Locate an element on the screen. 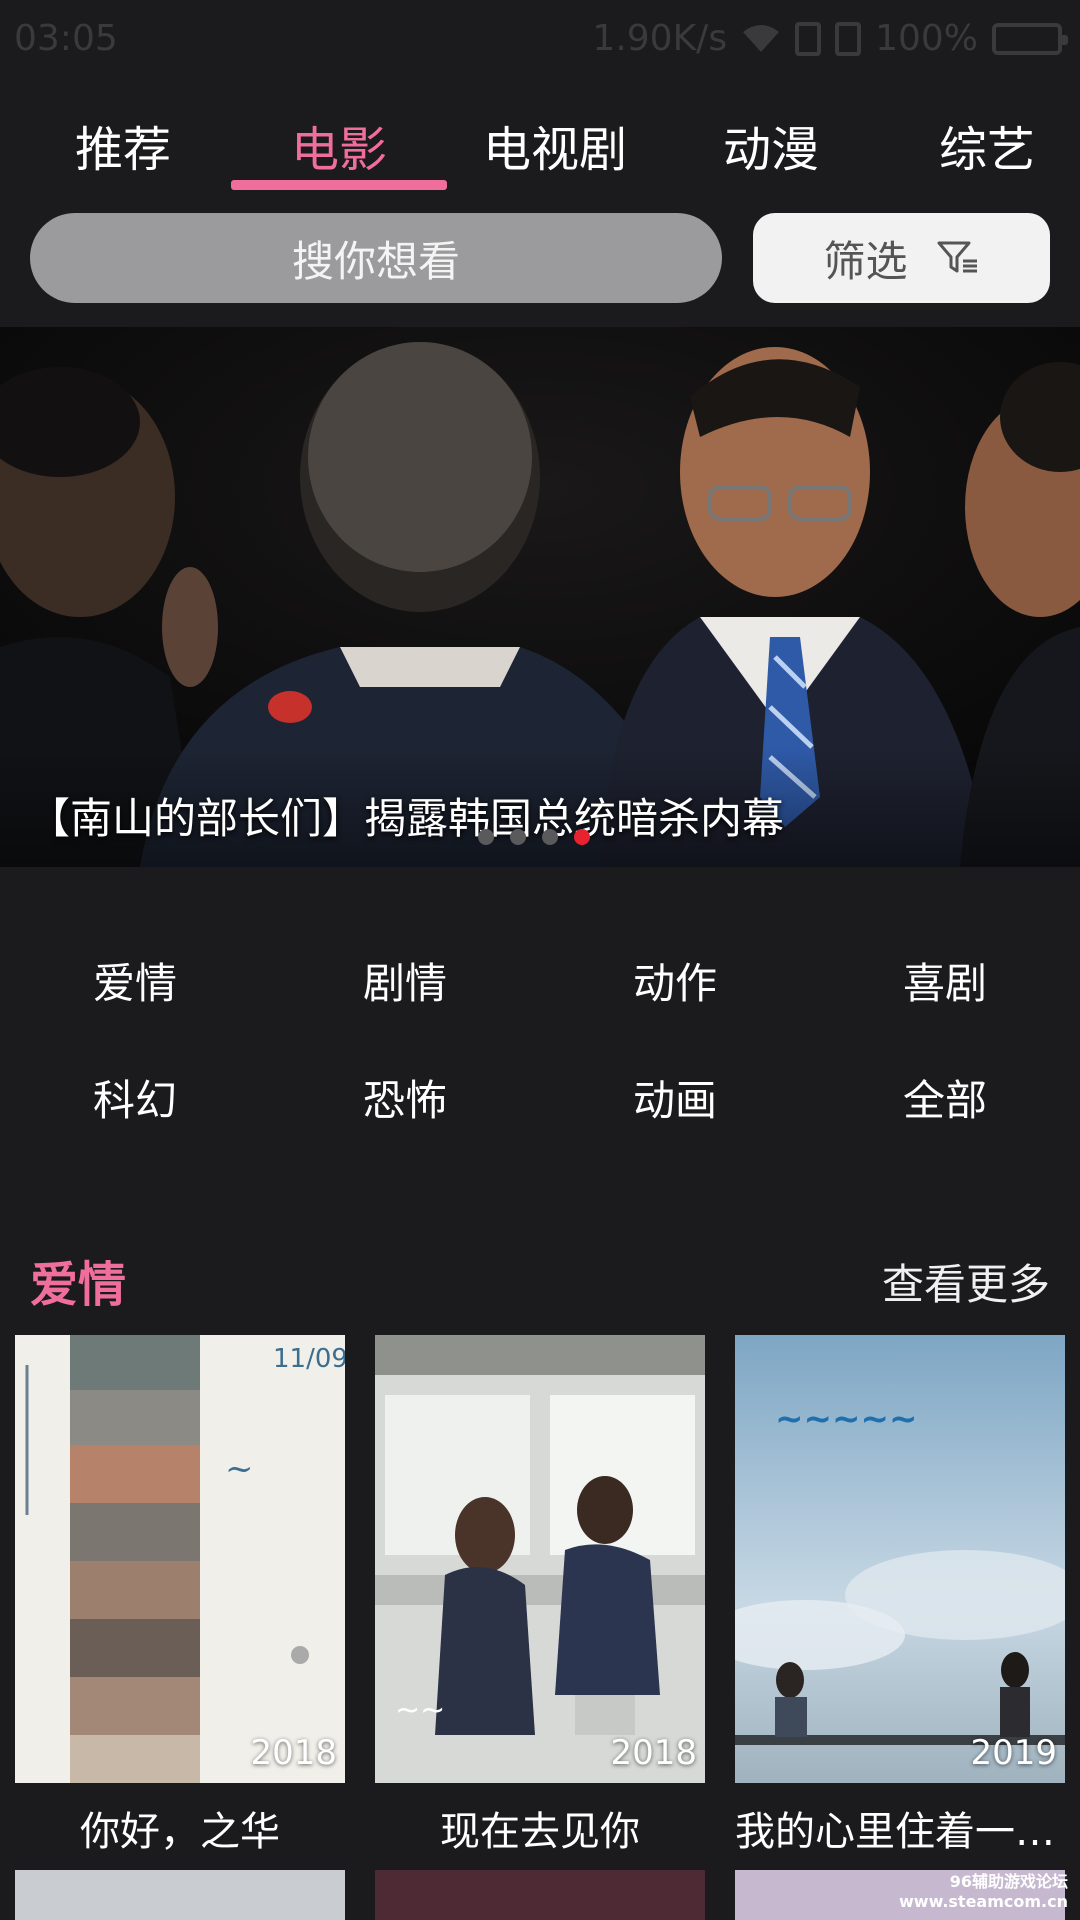 Image resolution: width=1080 pixels, height=1920 pixels. genre-comedy: 喜剧 is located at coordinates (945, 980).